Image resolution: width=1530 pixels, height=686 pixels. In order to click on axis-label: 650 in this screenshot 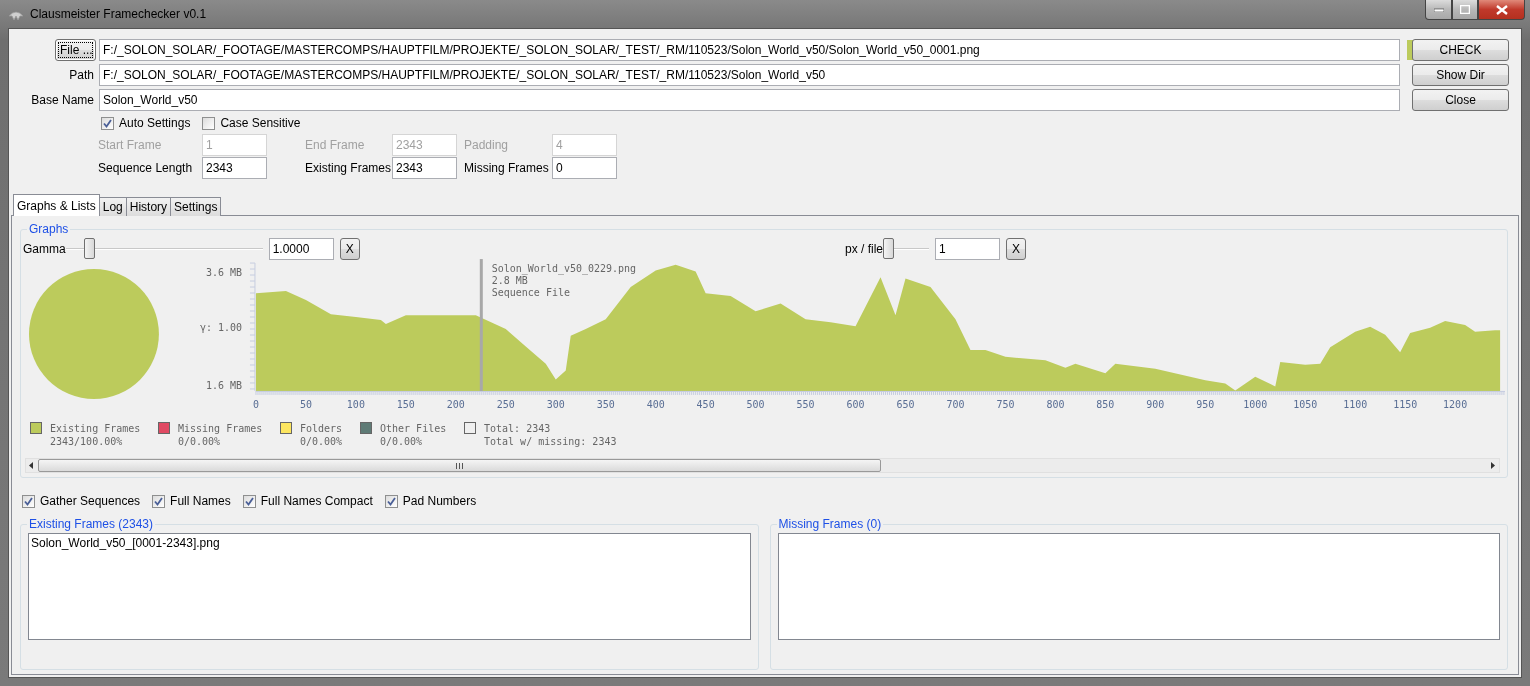, I will do `click(905, 403)`.